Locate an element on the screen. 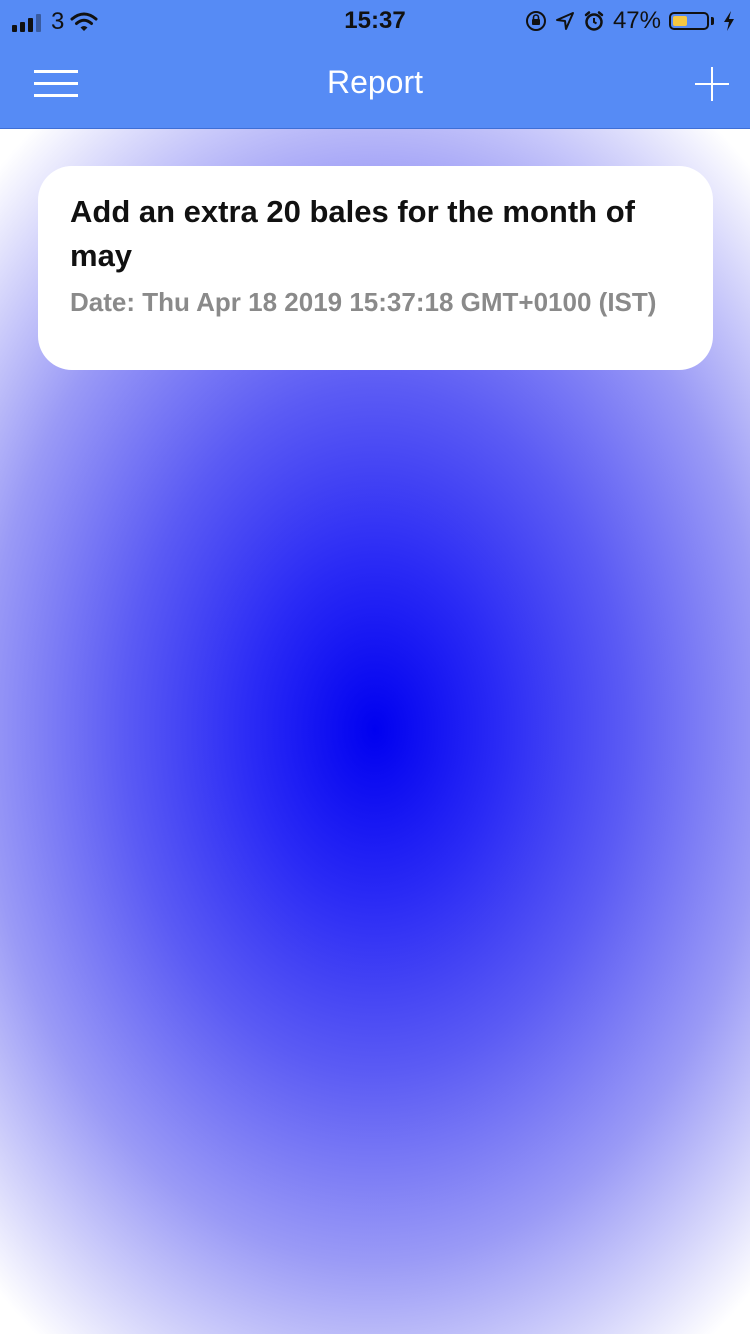  orientation-lock-icon is located at coordinates (535, 21).